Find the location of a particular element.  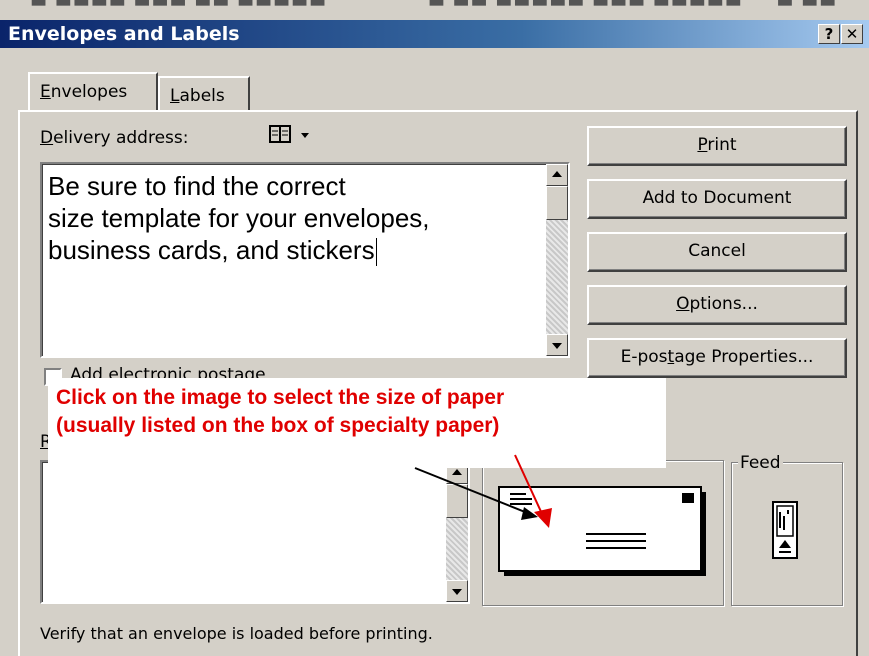

window-title: Envelopes and Labels is located at coordinates (124, 34).